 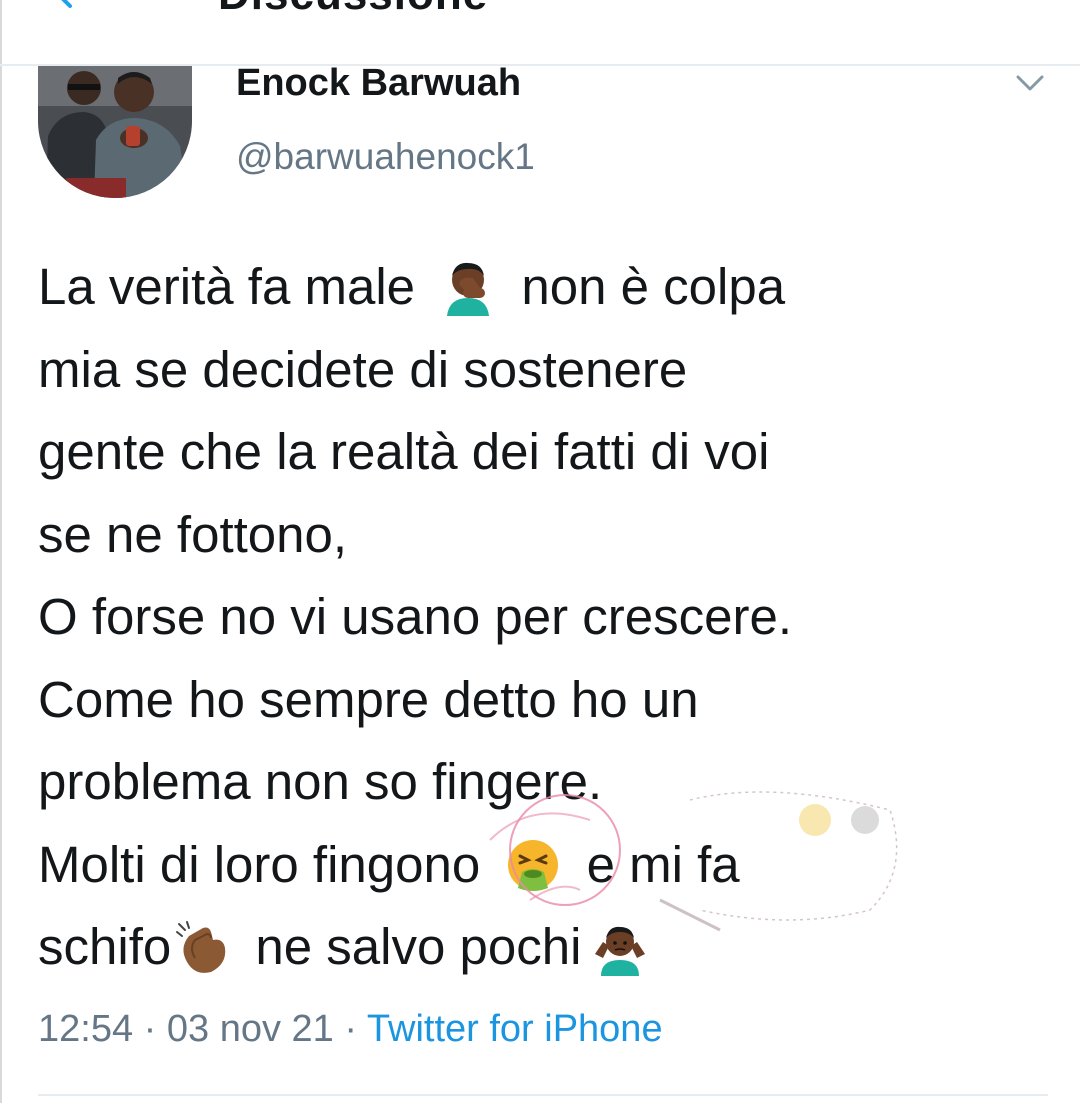 I want to click on avatar, so click(x=115, y=132).